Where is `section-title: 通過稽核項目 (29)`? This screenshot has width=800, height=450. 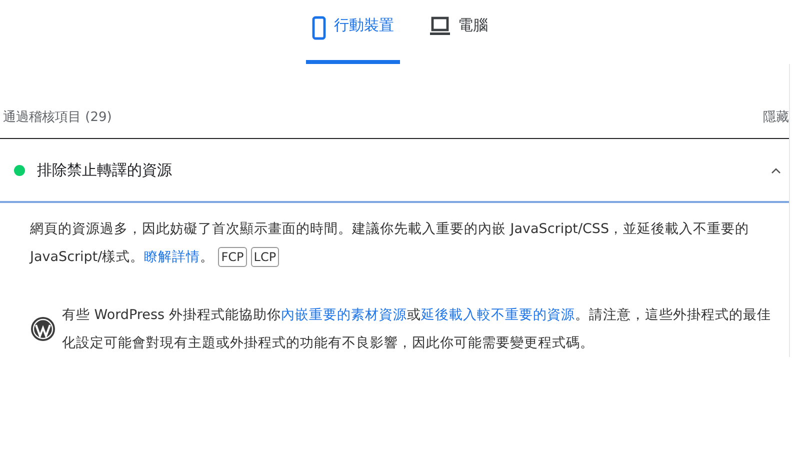 section-title: 通過稽核項目 (29) is located at coordinates (57, 117).